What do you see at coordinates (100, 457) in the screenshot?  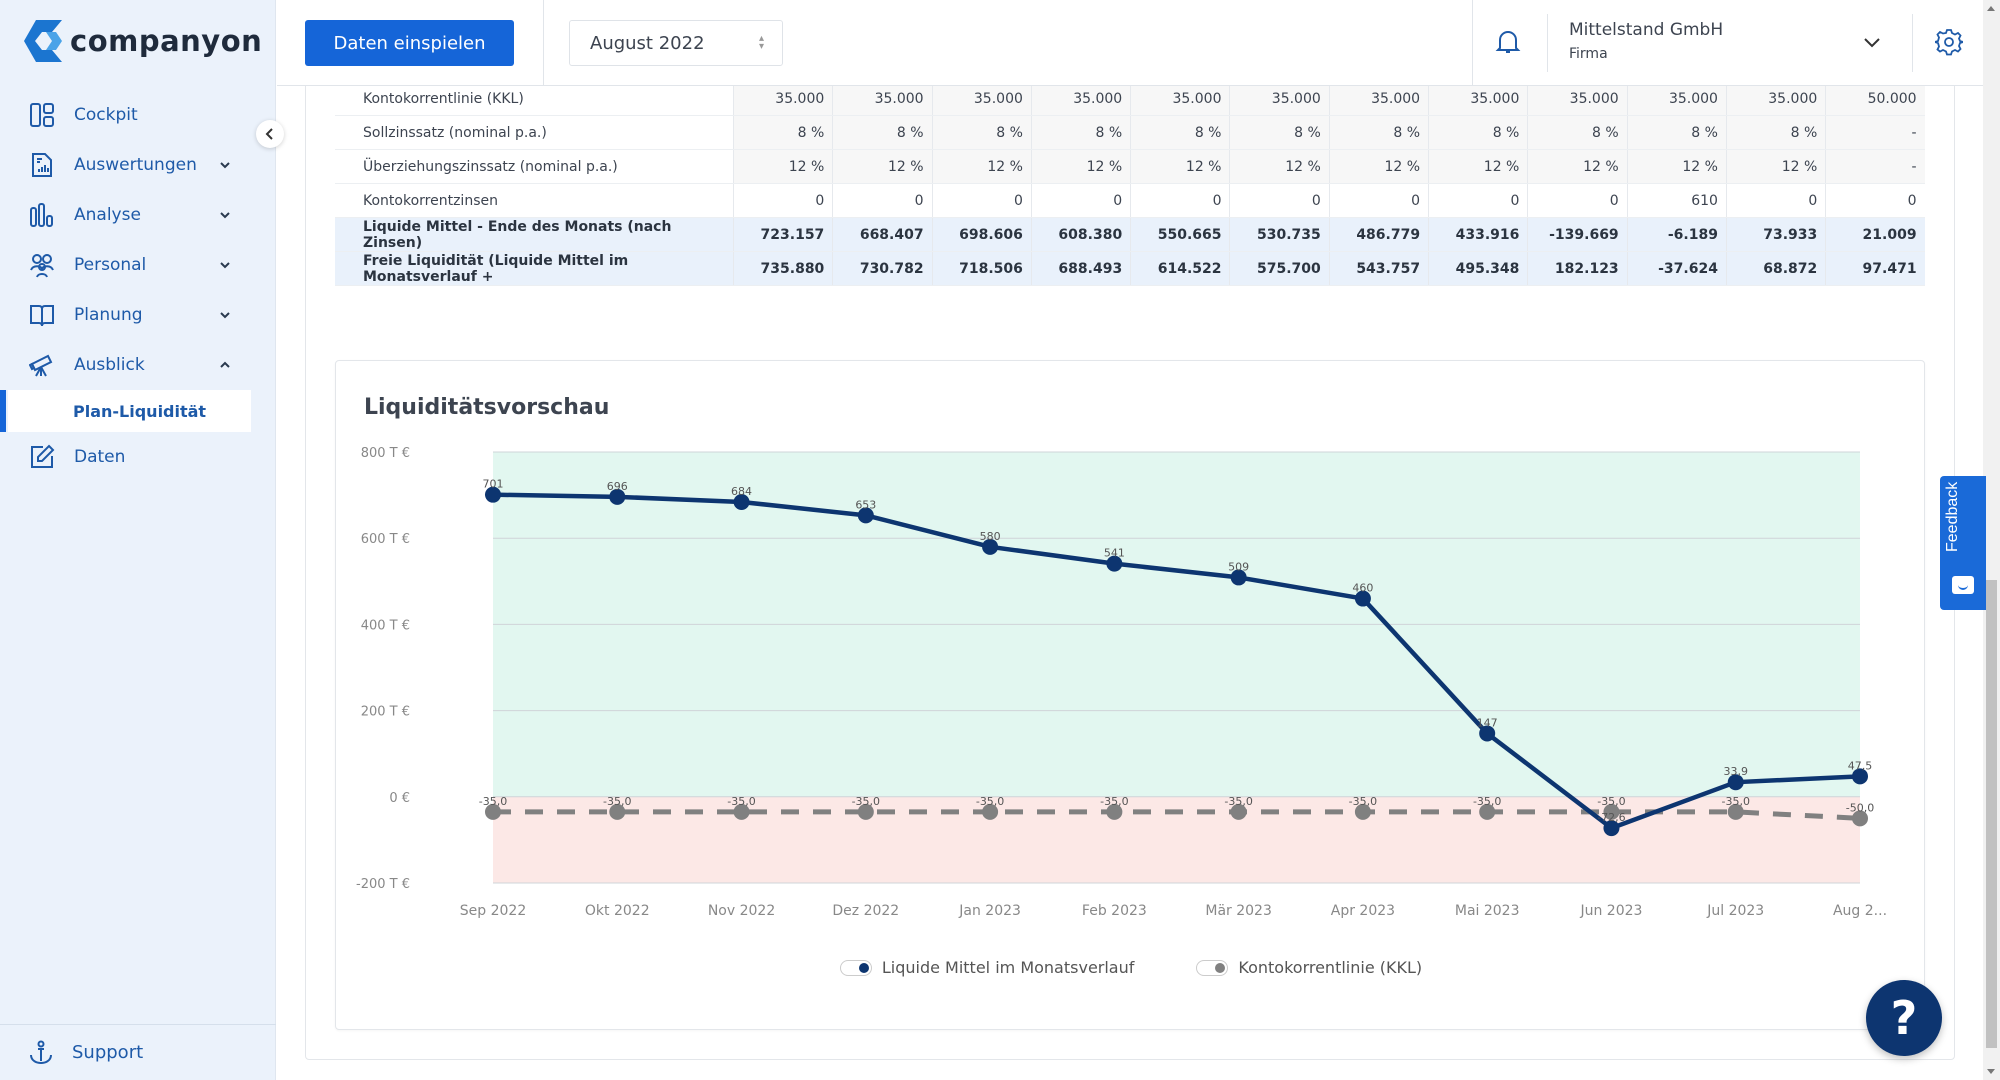 I see `sidebar-item-label: Daten` at bounding box center [100, 457].